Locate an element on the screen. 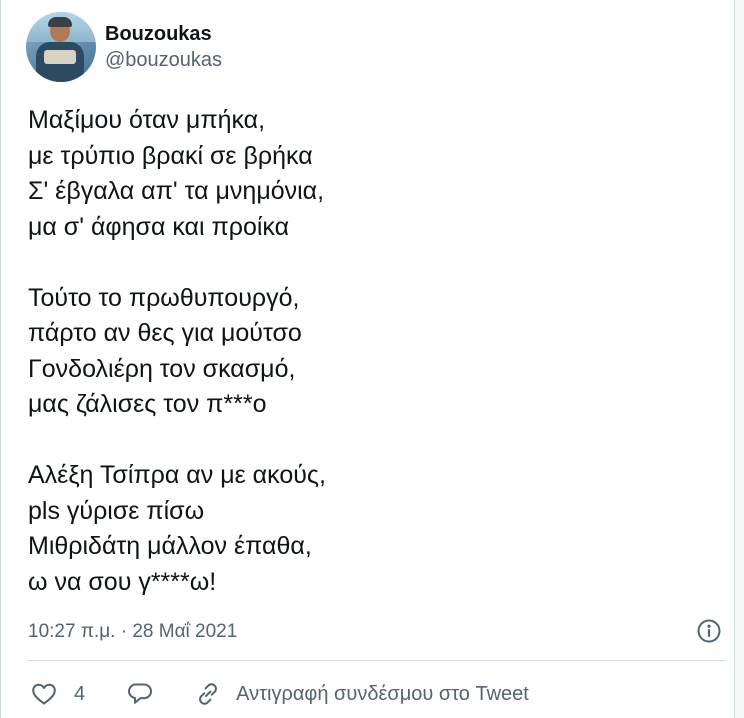 The image size is (744, 718). tweet-header: Bouzoukas @bouzoukas is located at coordinates (124, 47).